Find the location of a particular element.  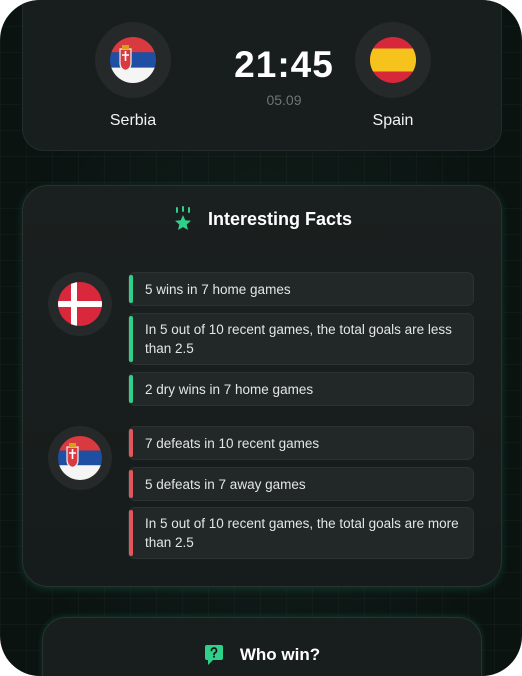

away-fact-item: 5 defeats in 7 away games is located at coordinates (301, 484).